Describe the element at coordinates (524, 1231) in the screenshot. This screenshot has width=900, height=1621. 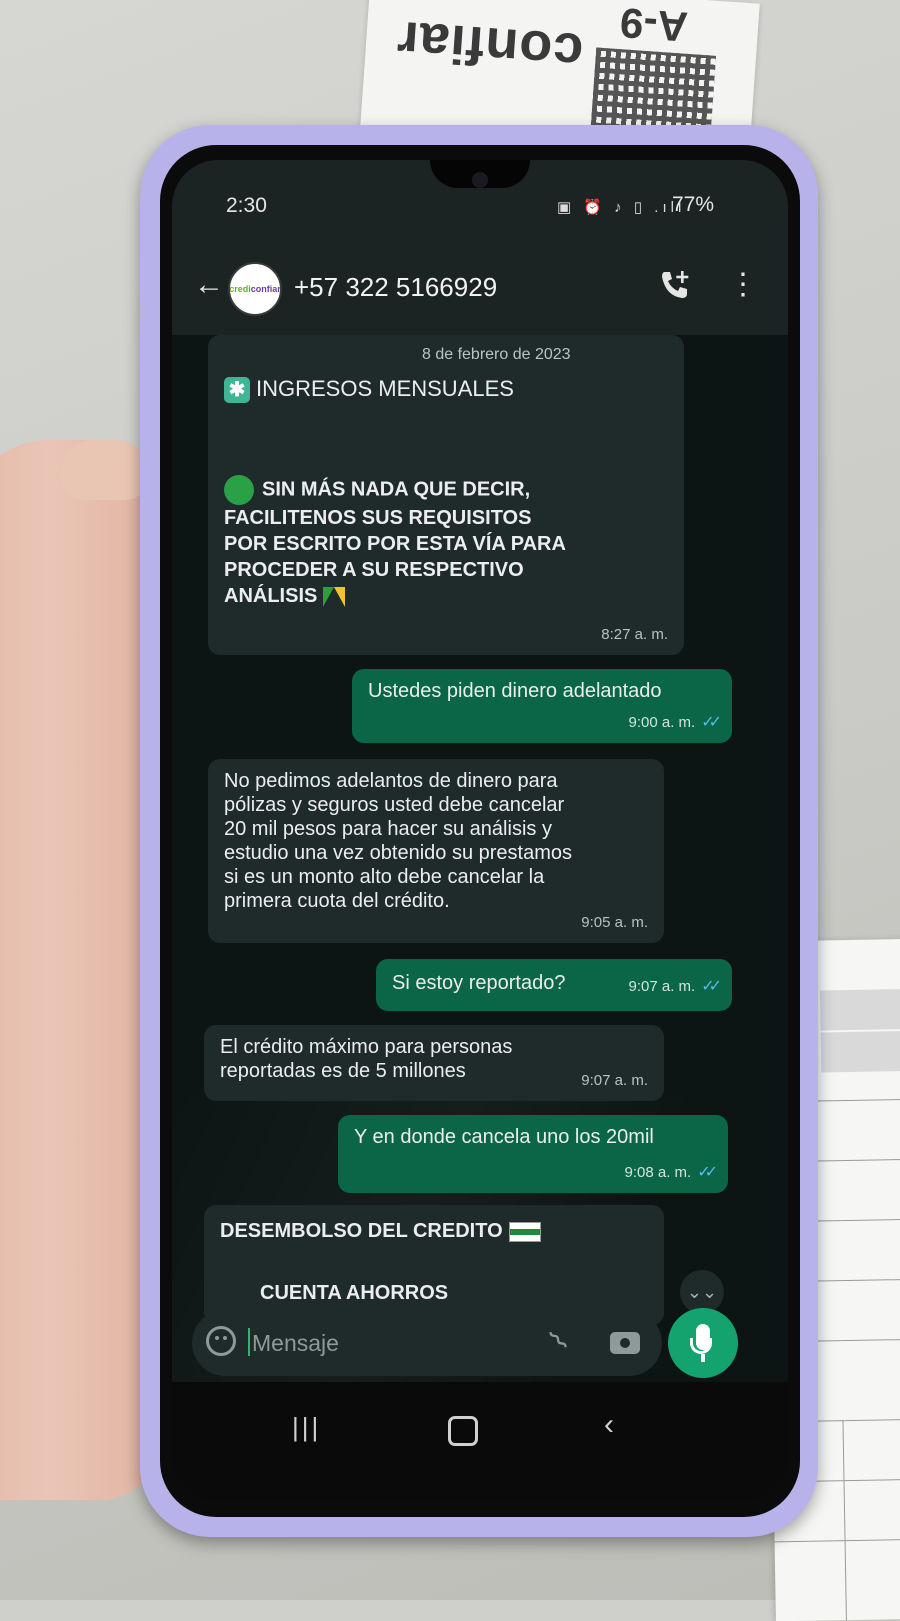
I see `flag-icon` at that location.